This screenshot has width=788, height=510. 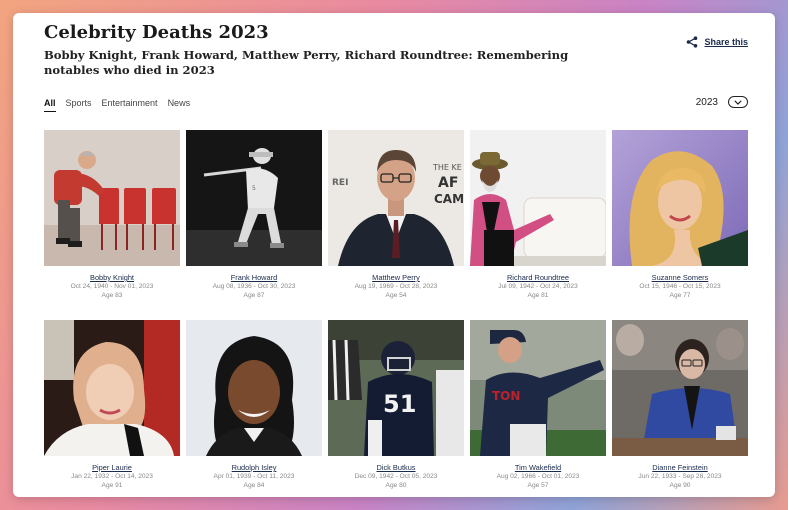 I want to click on page-title: Celebrity Deaths 2023, so click(x=156, y=32).